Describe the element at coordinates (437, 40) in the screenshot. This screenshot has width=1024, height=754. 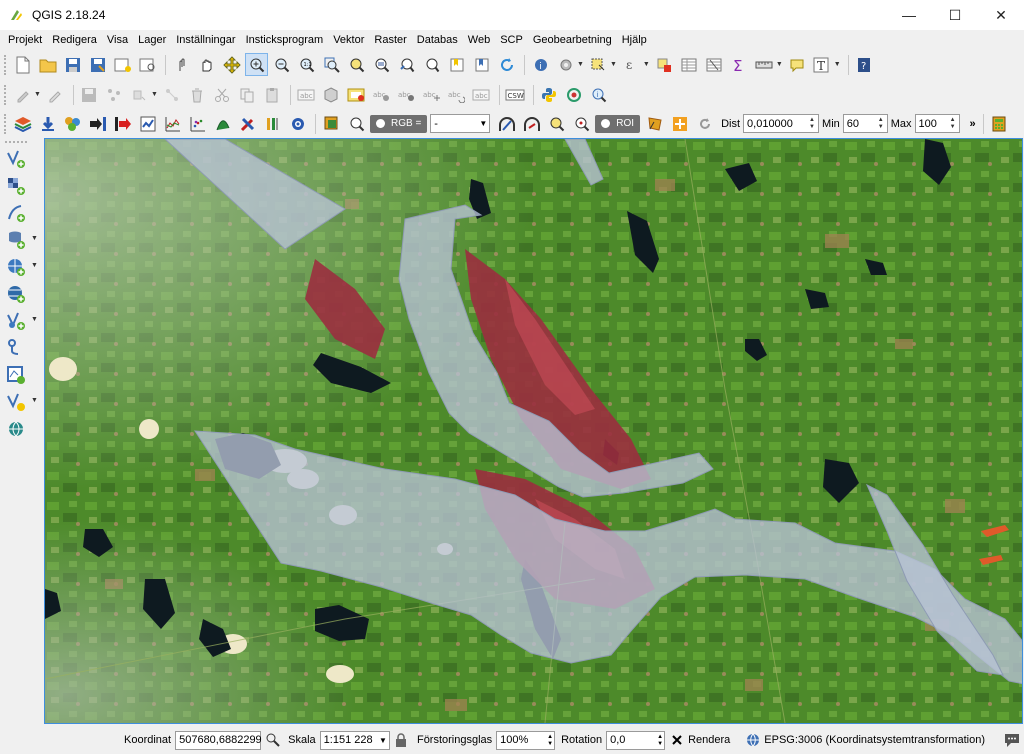
I see `menu-databas: Databas` at that location.